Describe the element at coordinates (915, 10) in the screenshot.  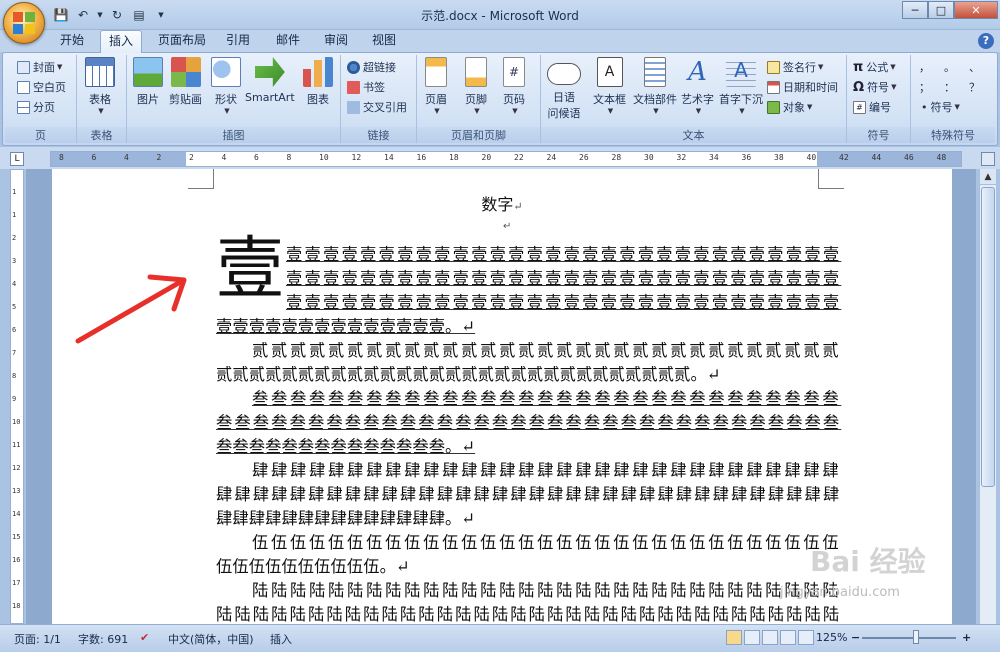
I see `minimize-button: ─` at that location.